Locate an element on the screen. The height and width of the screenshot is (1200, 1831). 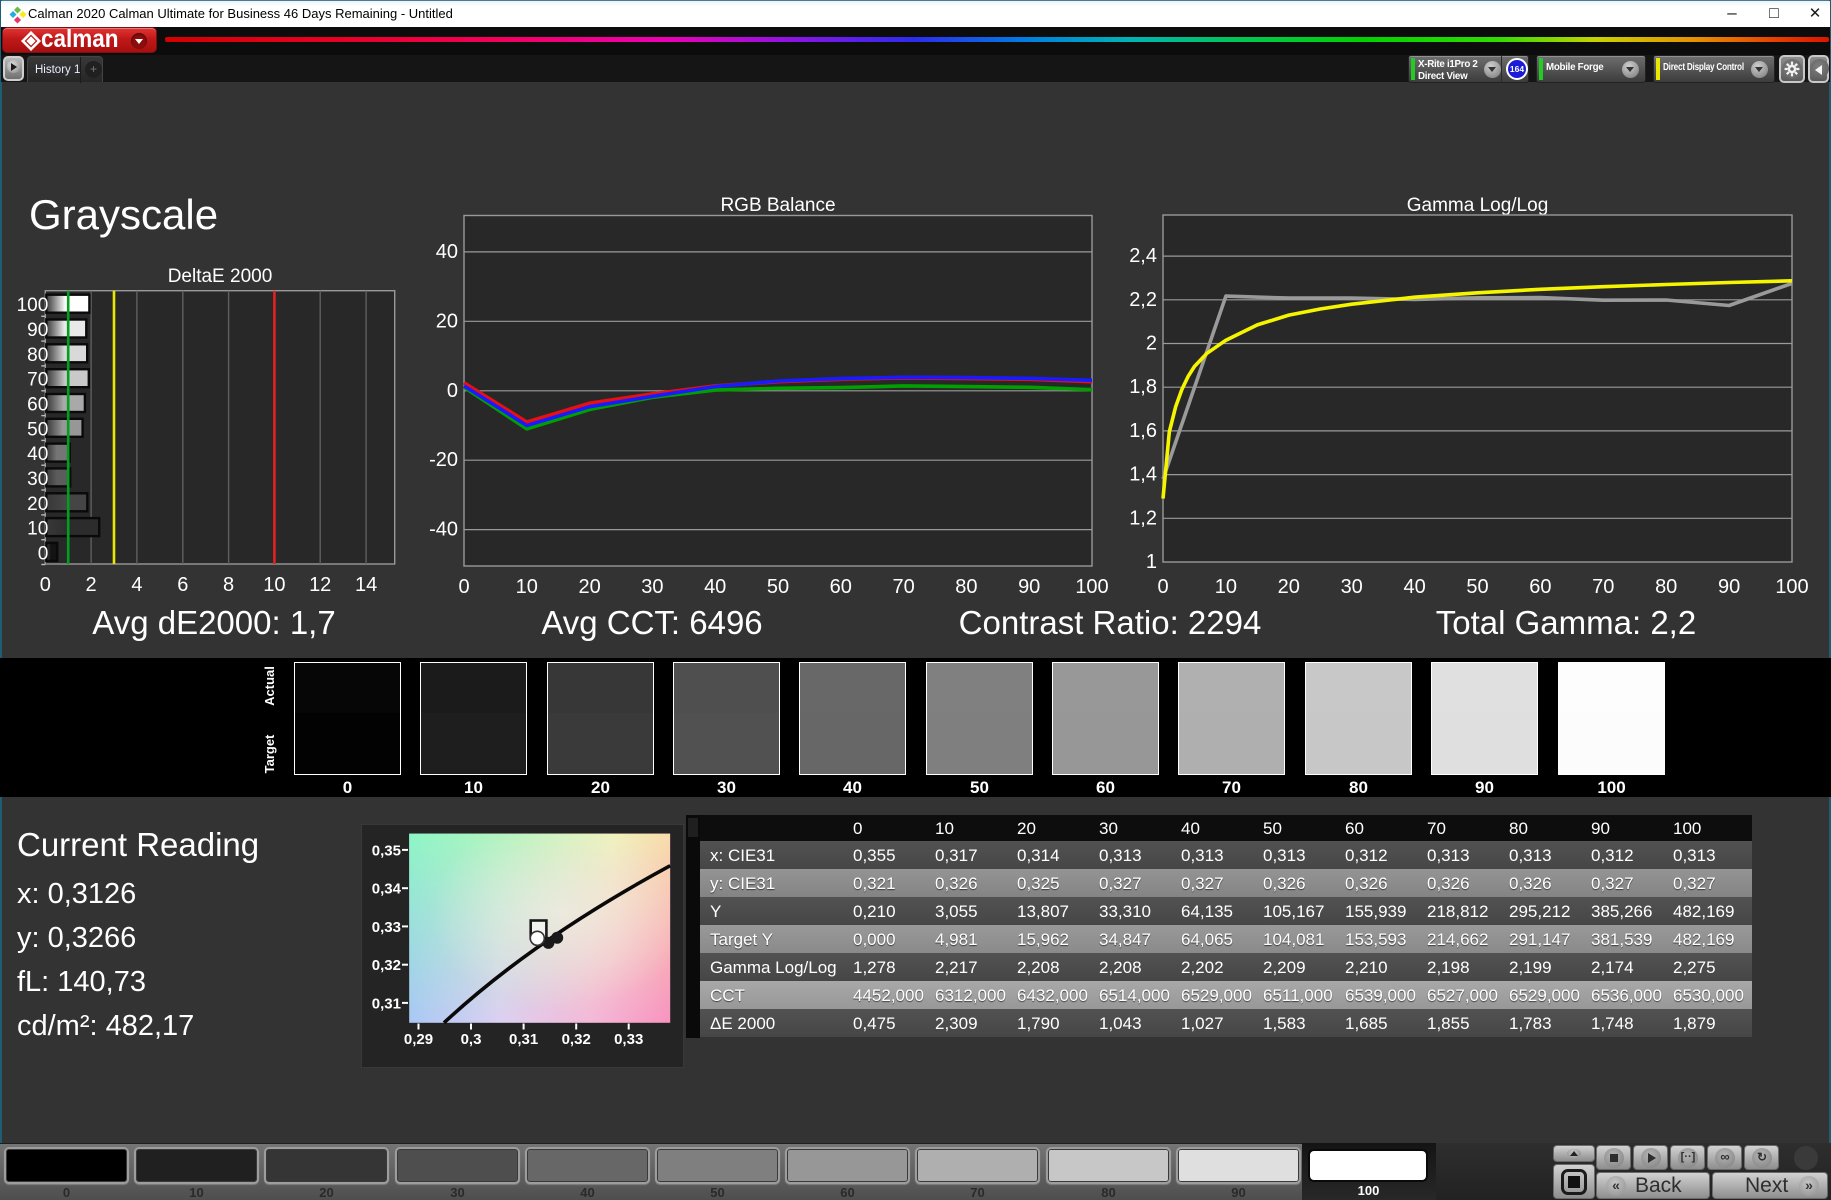
svg-text: 0,34 is located at coordinates (387, 889).